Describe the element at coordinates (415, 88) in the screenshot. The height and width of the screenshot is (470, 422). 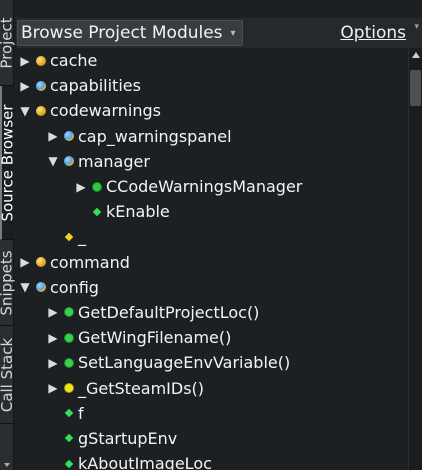
I see `scrollbar-thumb` at that location.